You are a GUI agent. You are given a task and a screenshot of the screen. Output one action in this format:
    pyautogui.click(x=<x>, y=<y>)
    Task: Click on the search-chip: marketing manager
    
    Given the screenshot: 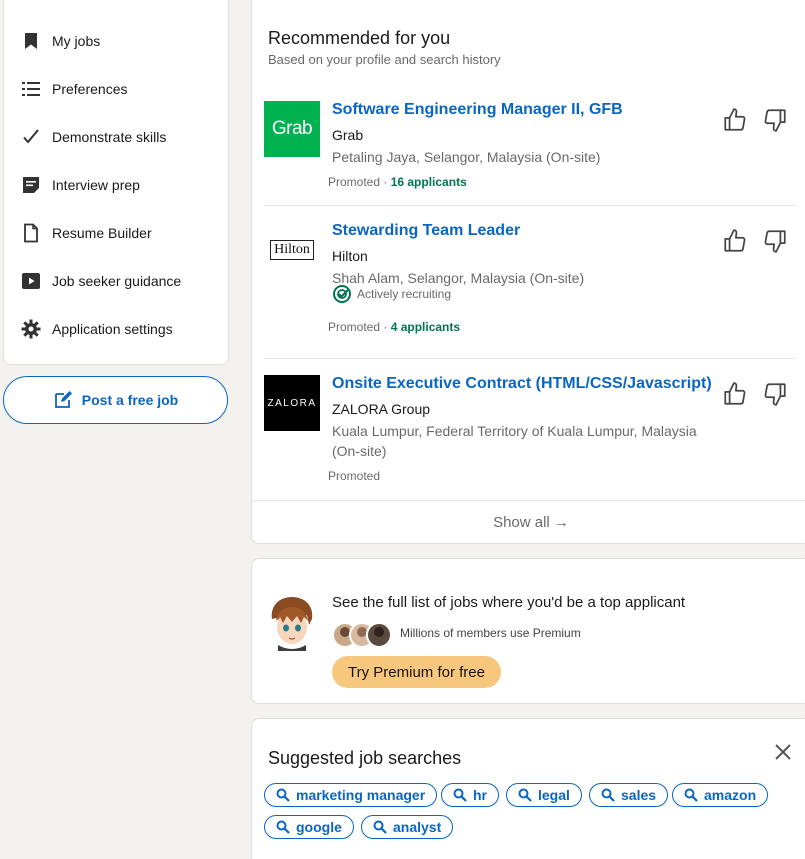 What is the action you would take?
    pyautogui.click(x=351, y=795)
    